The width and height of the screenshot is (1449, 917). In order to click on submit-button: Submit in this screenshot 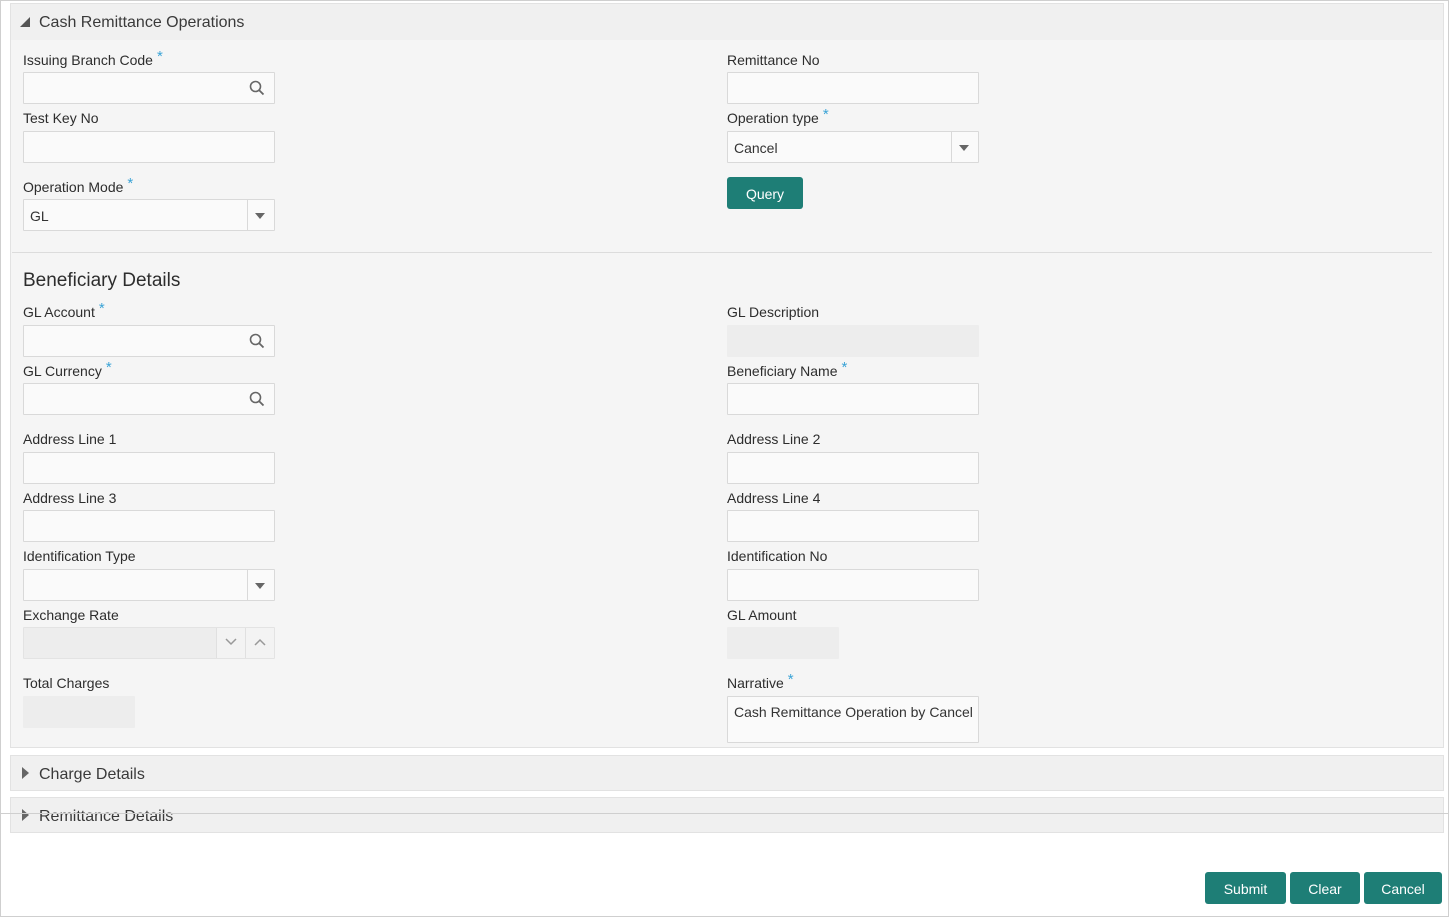, I will do `click(1245, 888)`.